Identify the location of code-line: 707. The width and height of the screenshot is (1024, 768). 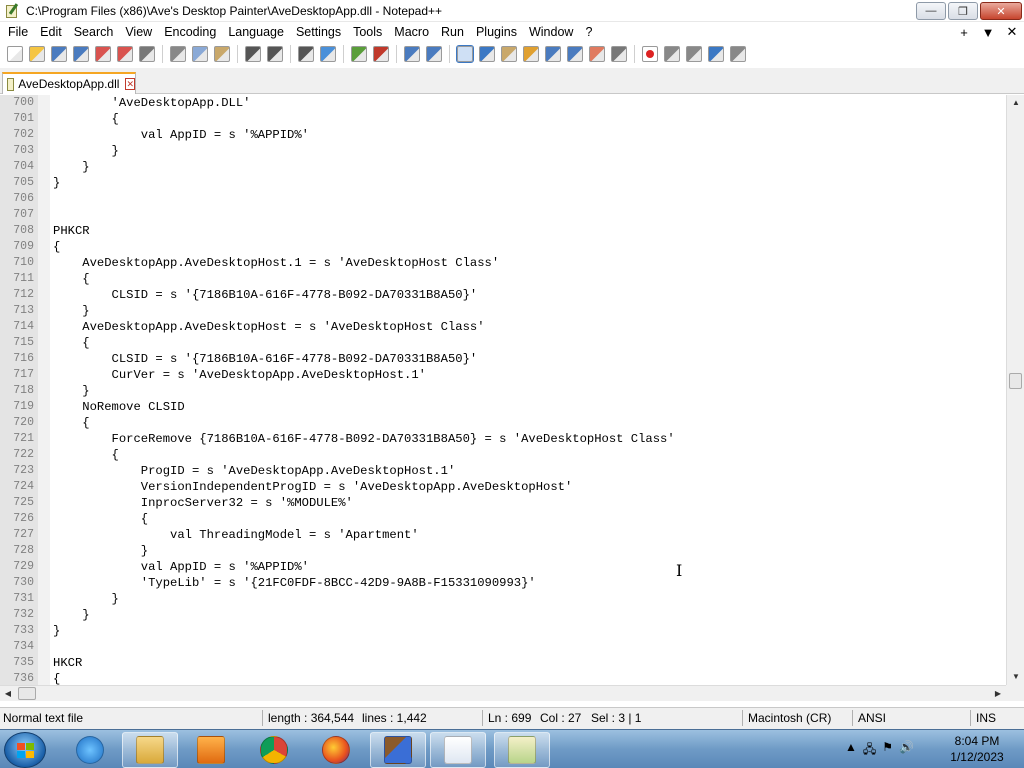
(503, 215).